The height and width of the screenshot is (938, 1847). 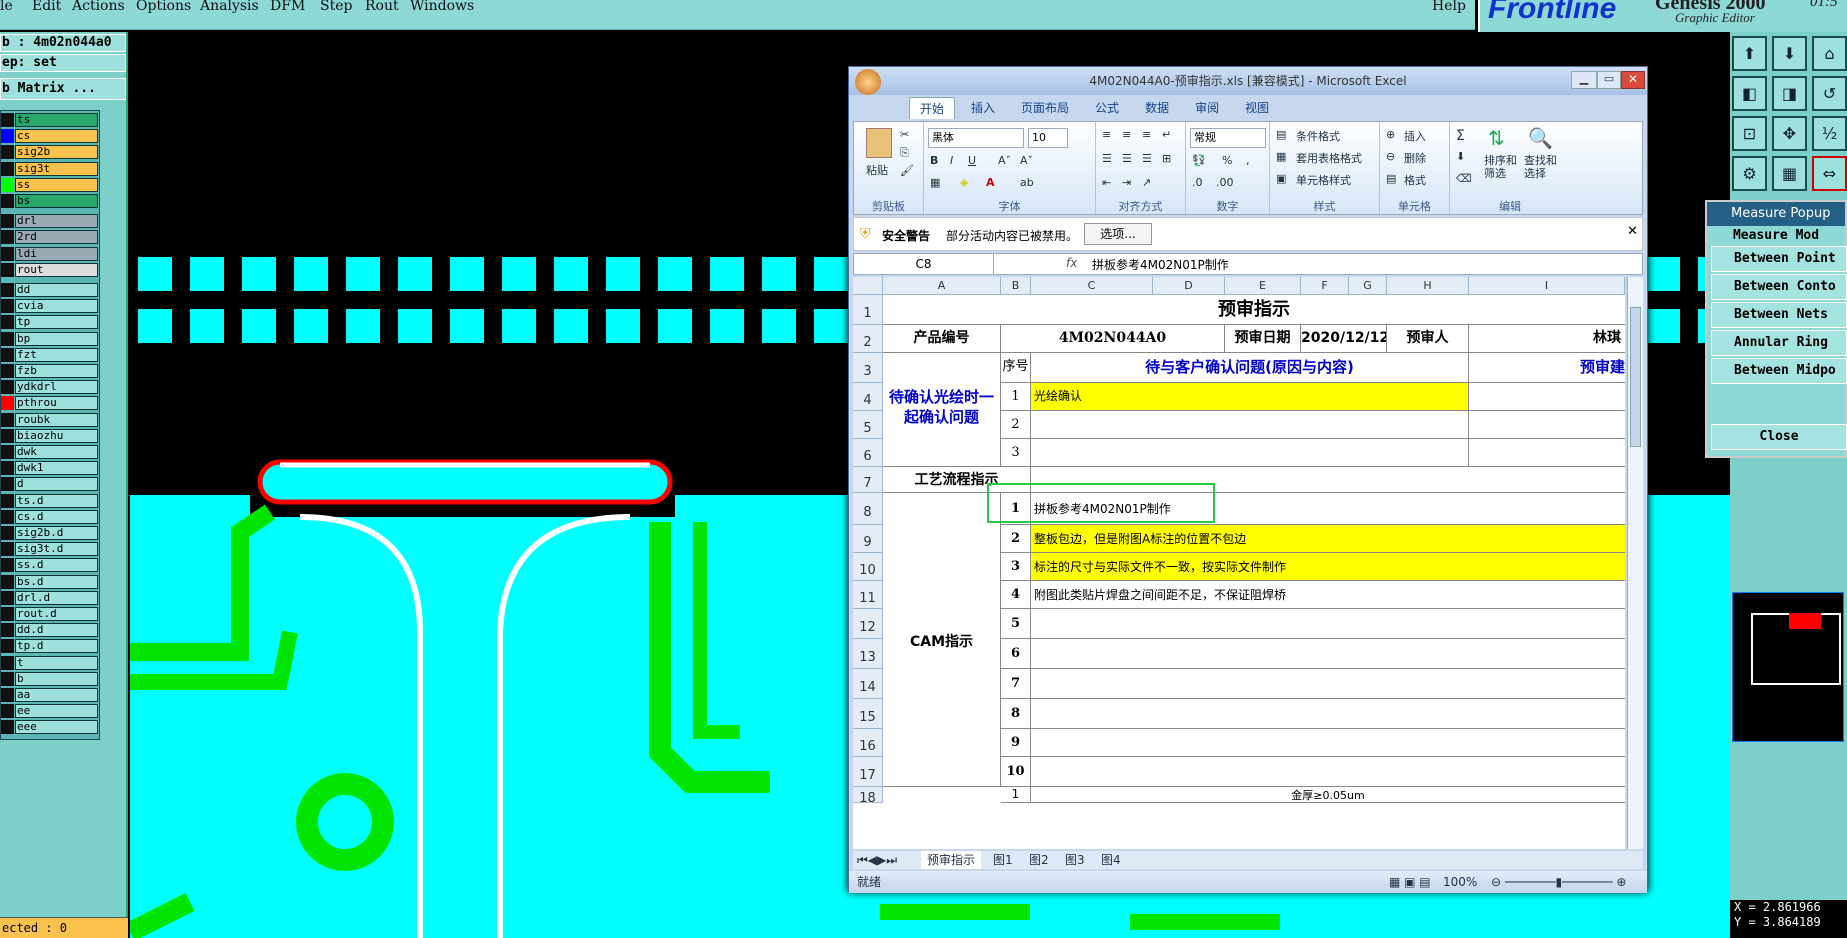 What do you see at coordinates (1107, 158) in the screenshot?
I see `align-left-icon: ☰` at bounding box center [1107, 158].